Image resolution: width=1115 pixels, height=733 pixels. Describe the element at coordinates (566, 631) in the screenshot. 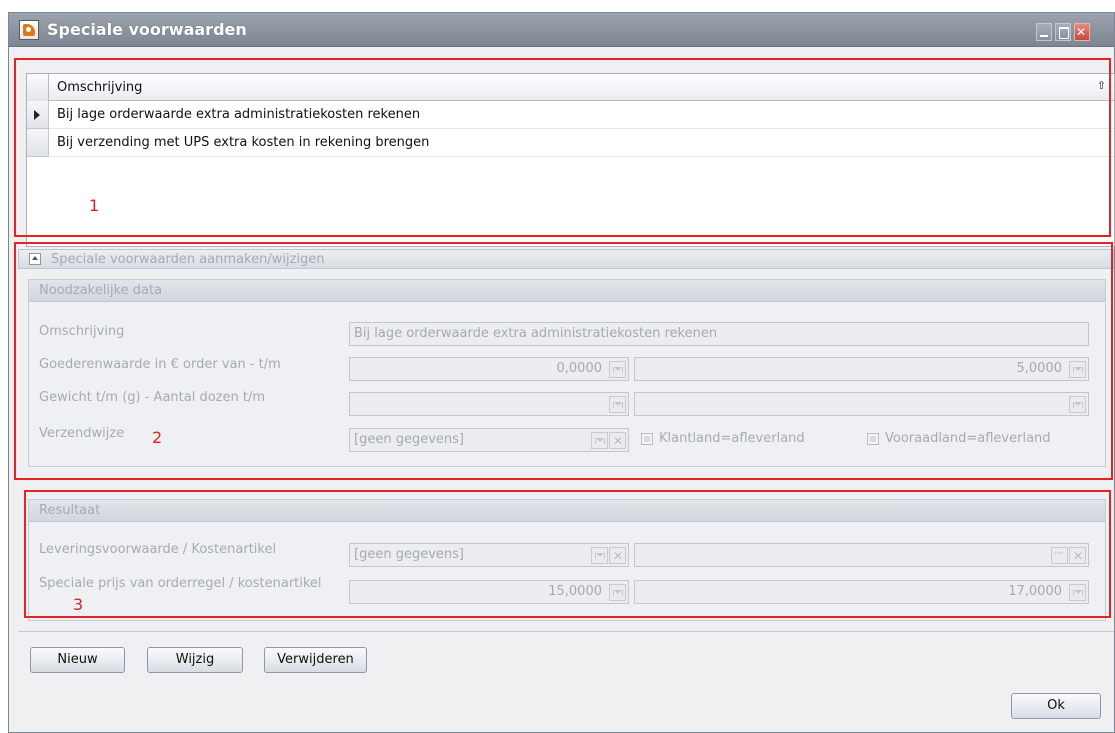

I see `divider` at that location.